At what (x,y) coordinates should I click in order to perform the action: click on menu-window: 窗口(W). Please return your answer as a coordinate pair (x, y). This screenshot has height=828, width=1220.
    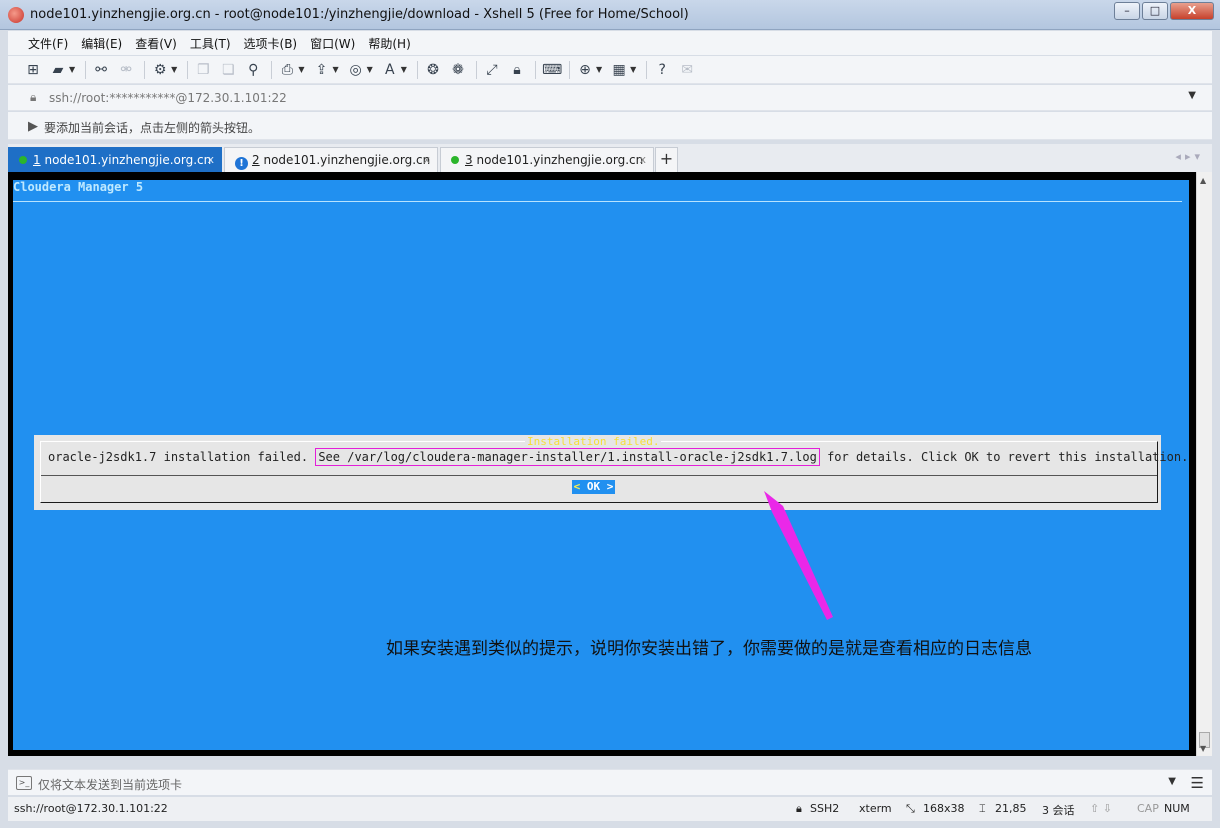
    Looking at the image, I should click on (332, 43).